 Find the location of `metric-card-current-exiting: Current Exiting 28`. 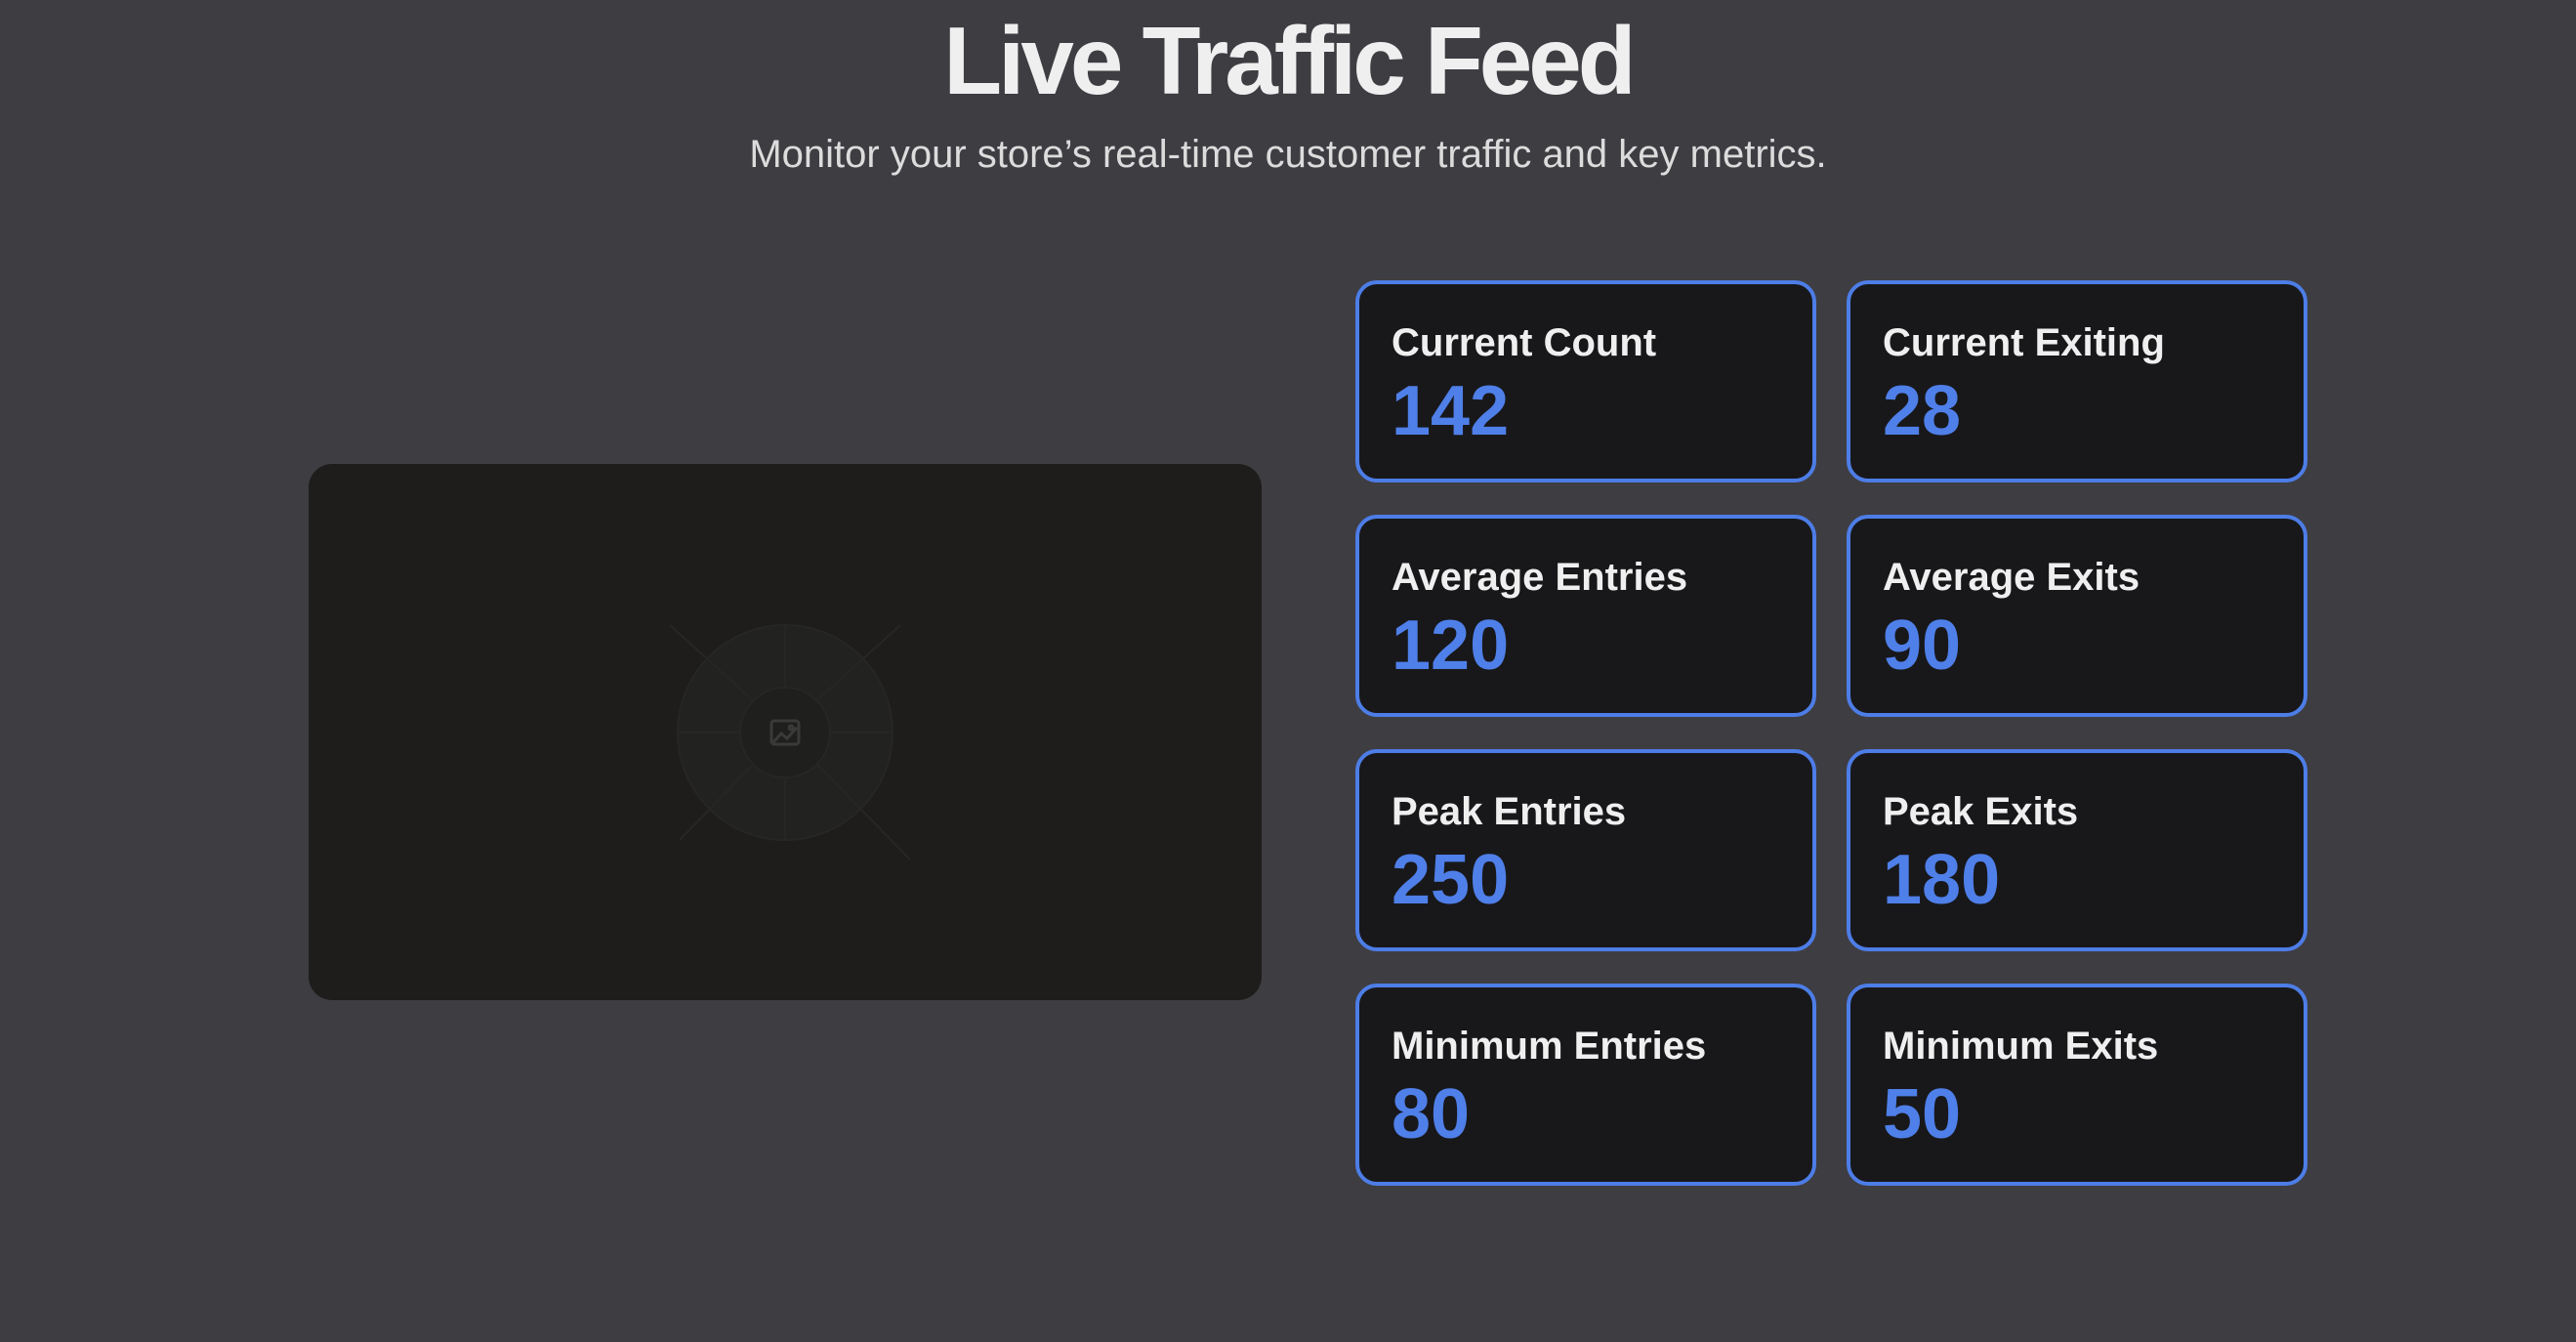

metric-card-current-exiting: Current Exiting 28 is located at coordinates (2077, 381).